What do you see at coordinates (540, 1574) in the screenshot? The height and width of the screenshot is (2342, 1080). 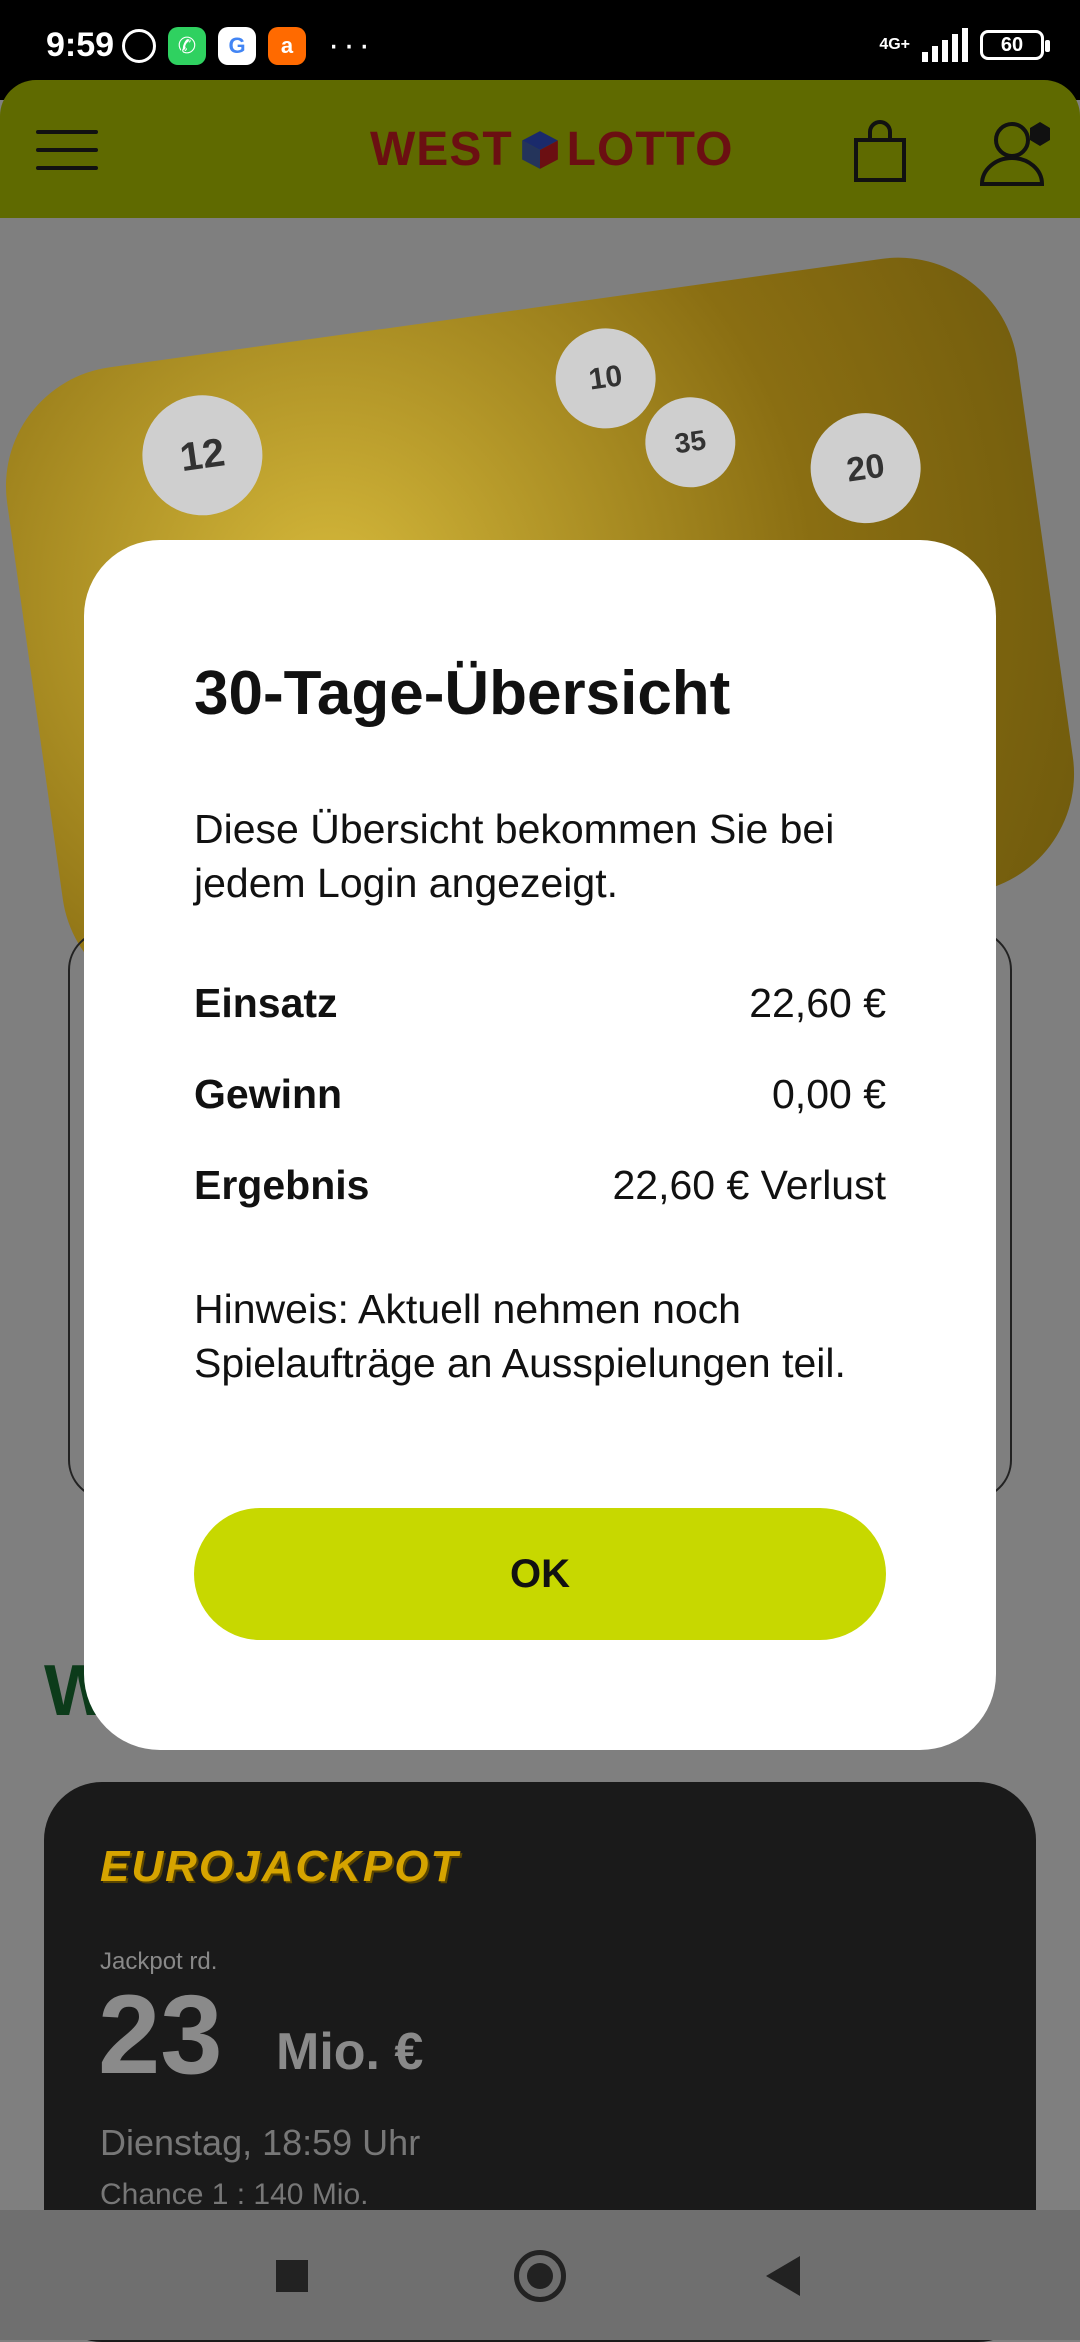 I see `ok-button: OK` at bounding box center [540, 1574].